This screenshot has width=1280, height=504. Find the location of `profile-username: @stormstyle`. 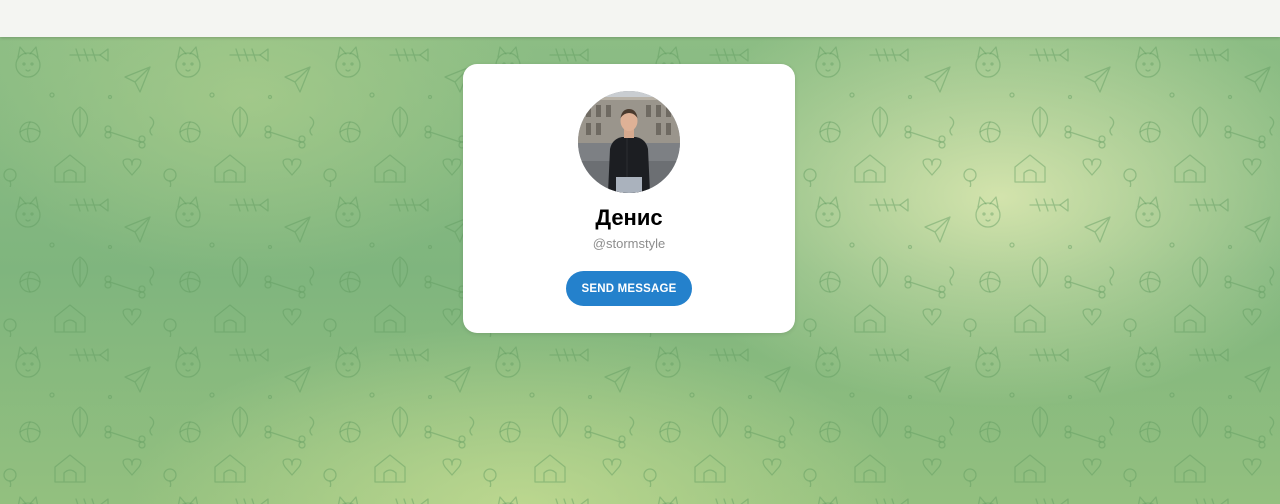

profile-username: @stormstyle is located at coordinates (629, 243).